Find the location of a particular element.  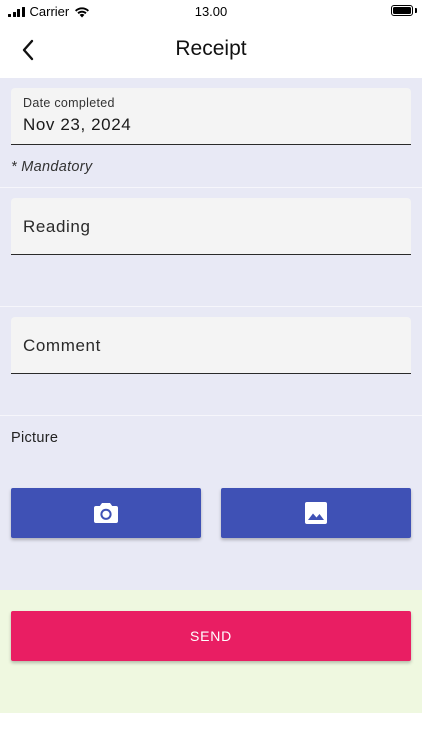

reading-placeholder: Reading is located at coordinates (57, 226).